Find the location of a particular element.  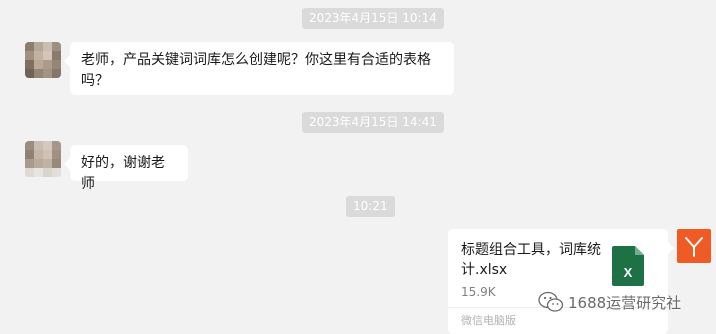

message-bubble: 好的，谢谢老师 is located at coordinates (126, 168).